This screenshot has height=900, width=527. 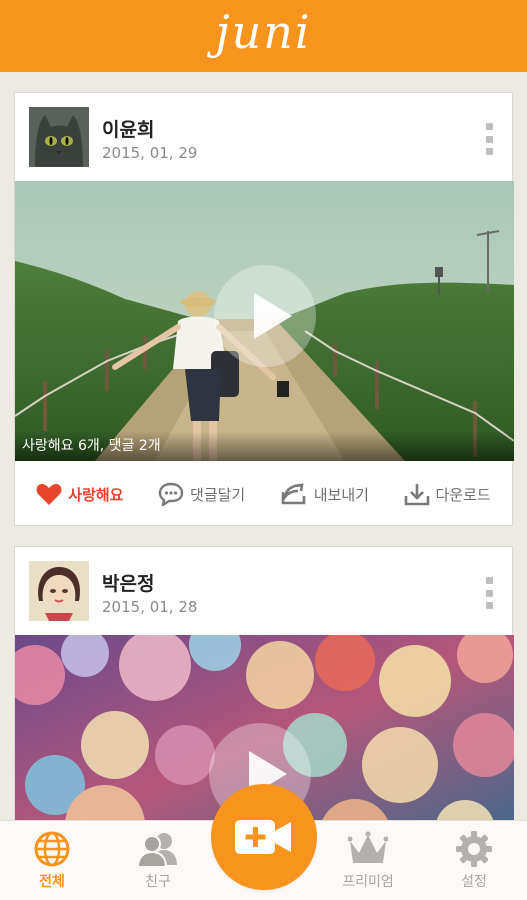 What do you see at coordinates (52, 882) in the screenshot?
I see `tab-label: 전체` at bounding box center [52, 882].